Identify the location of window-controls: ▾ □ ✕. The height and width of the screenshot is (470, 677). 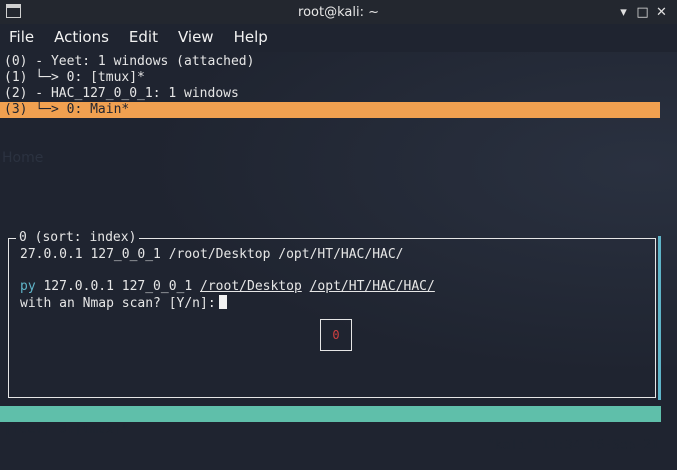
(642, 12).